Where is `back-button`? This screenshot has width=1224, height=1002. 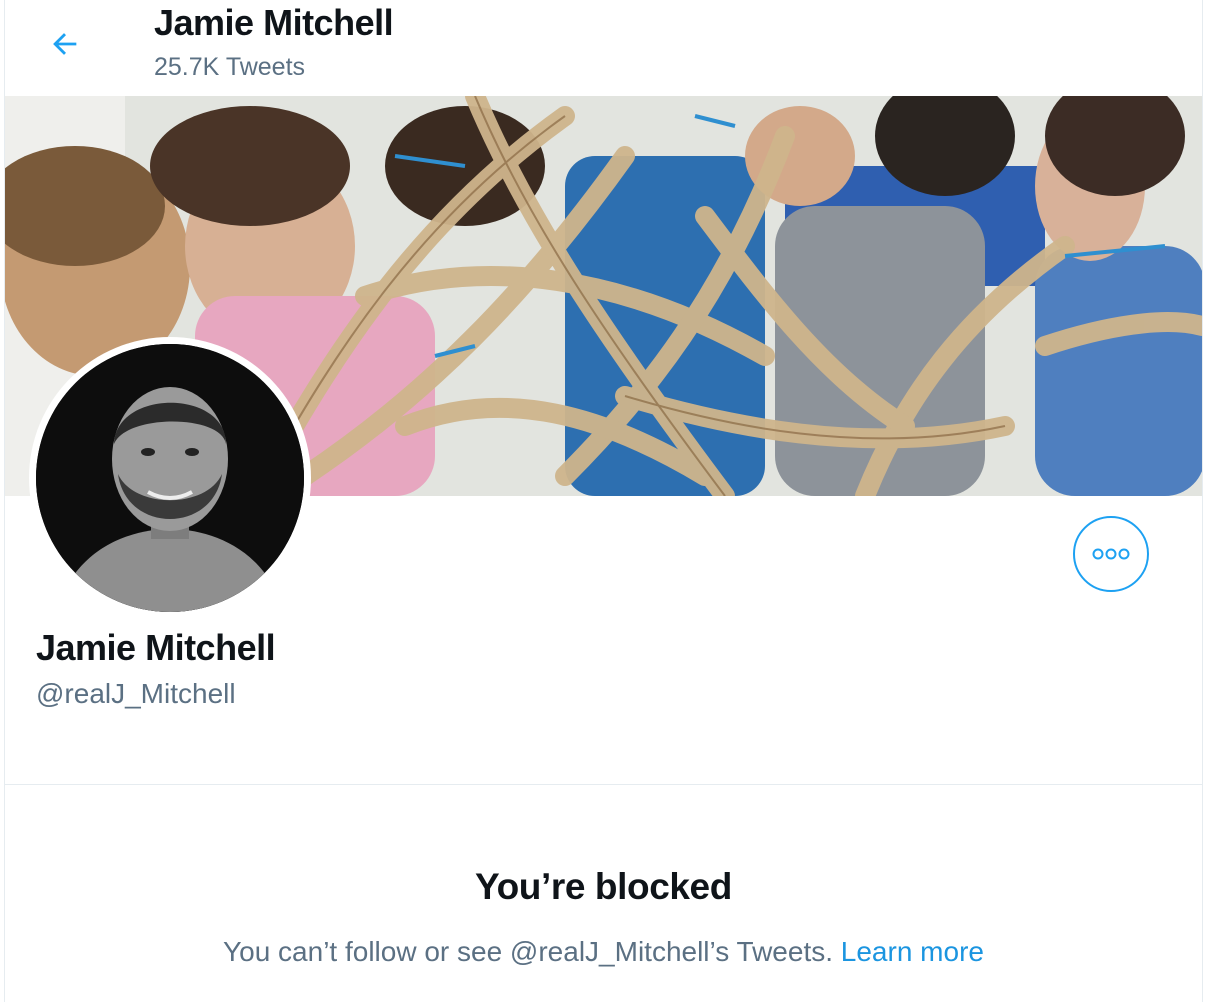
back-button is located at coordinates (65, 44).